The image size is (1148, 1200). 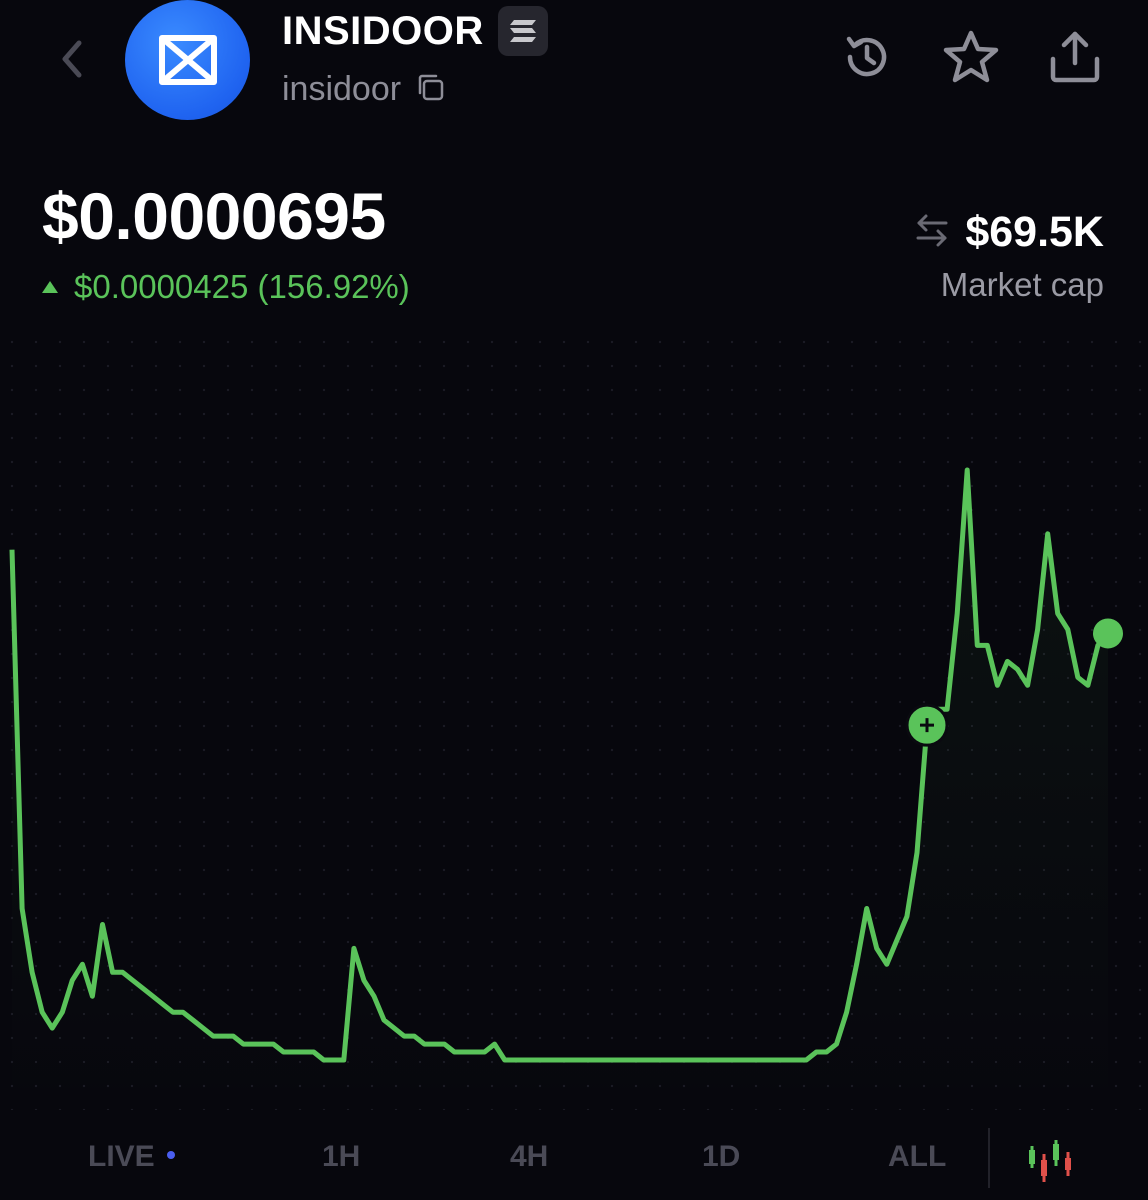 What do you see at coordinates (721, 1157) in the screenshot?
I see `tab-1d: 1D` at bounding box center [721, 1157].